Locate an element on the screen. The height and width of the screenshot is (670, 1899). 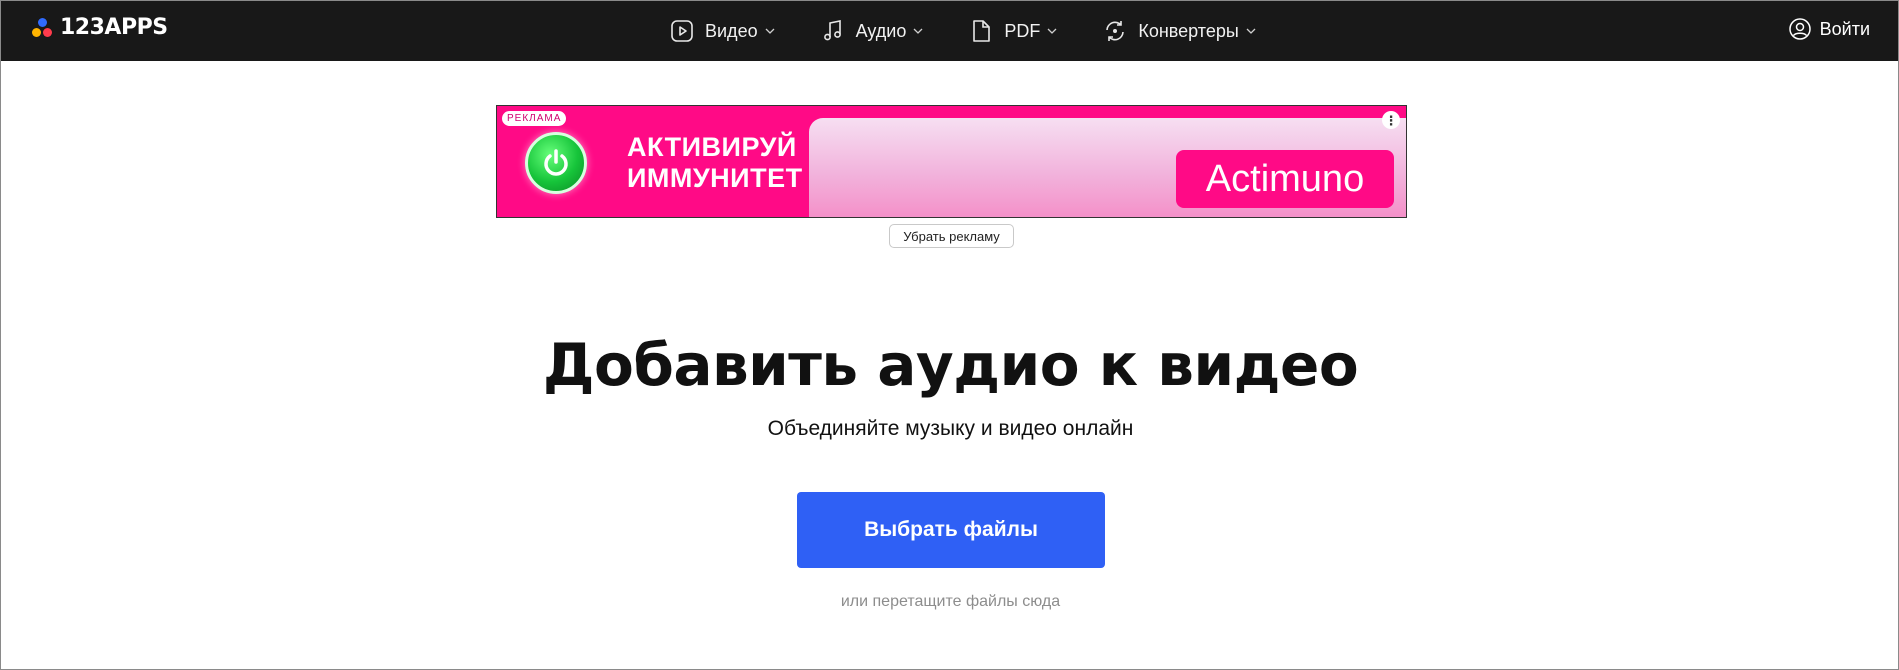
page-subtitle: Объединяйте музыку и видео онлайн is located at coordinates (950, 428).